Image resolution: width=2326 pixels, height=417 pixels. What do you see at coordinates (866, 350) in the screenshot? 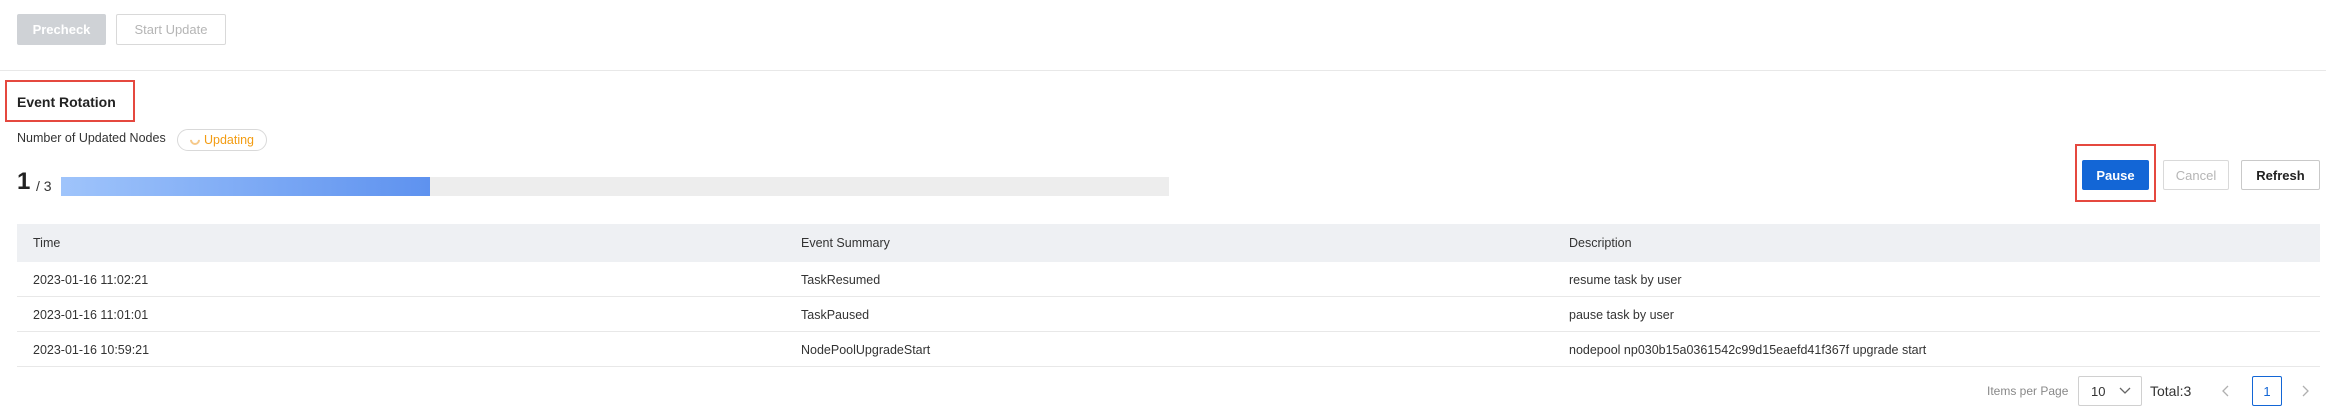
I see `cell-event-summary: NodePoolUpgradeStart` at bounding box center [866, 350].